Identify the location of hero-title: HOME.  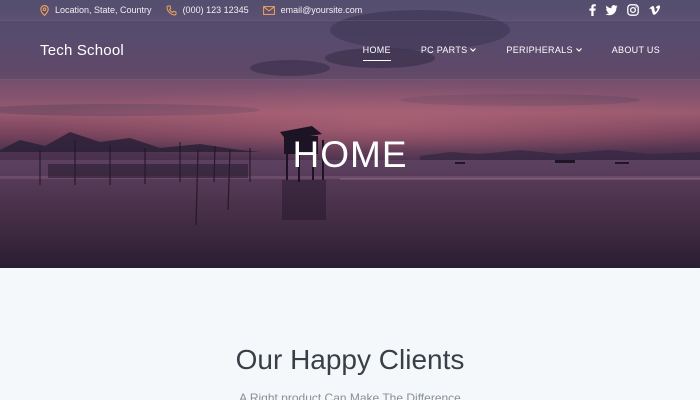
(350, 154).